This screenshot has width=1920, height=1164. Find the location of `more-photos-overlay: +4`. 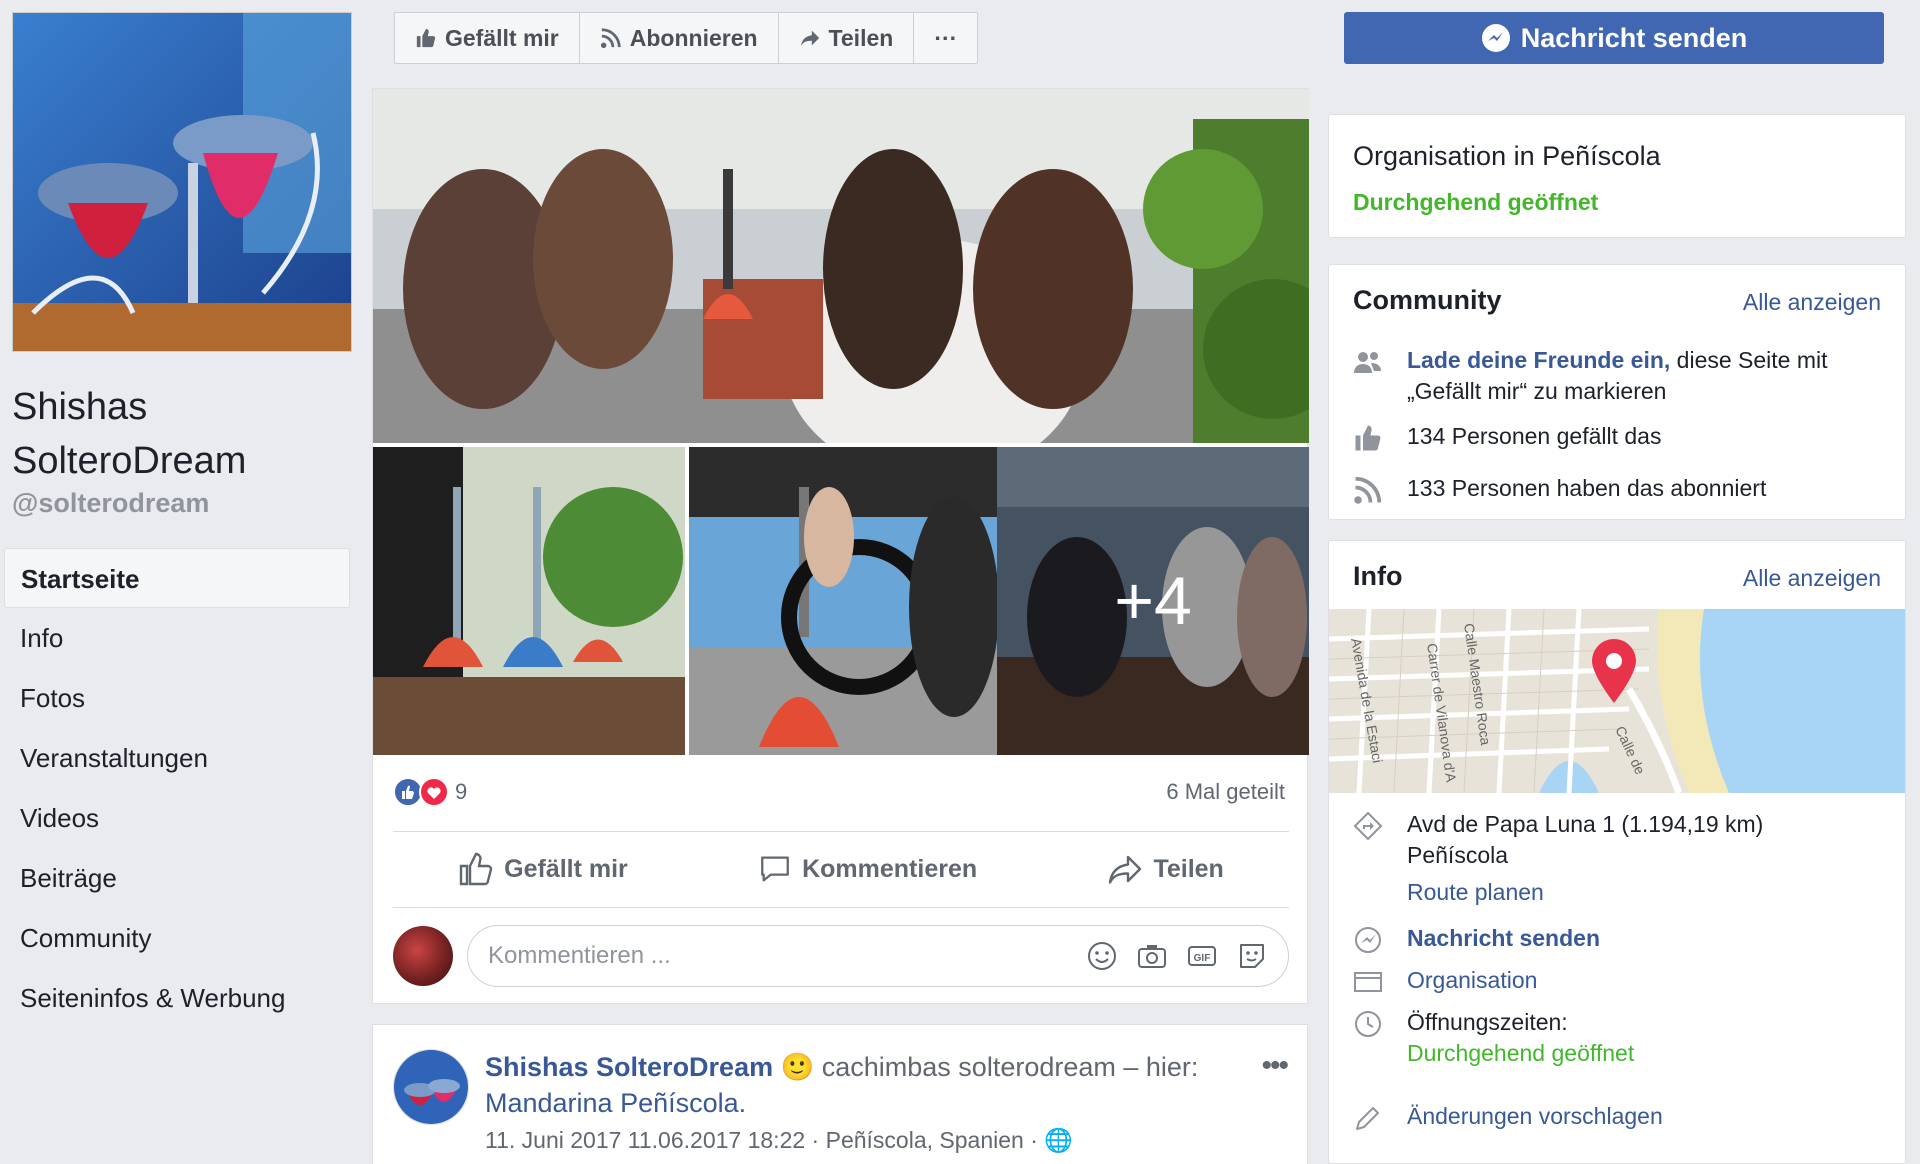

more-photos-overlay: +4 is located at coordinates (1153, 601).